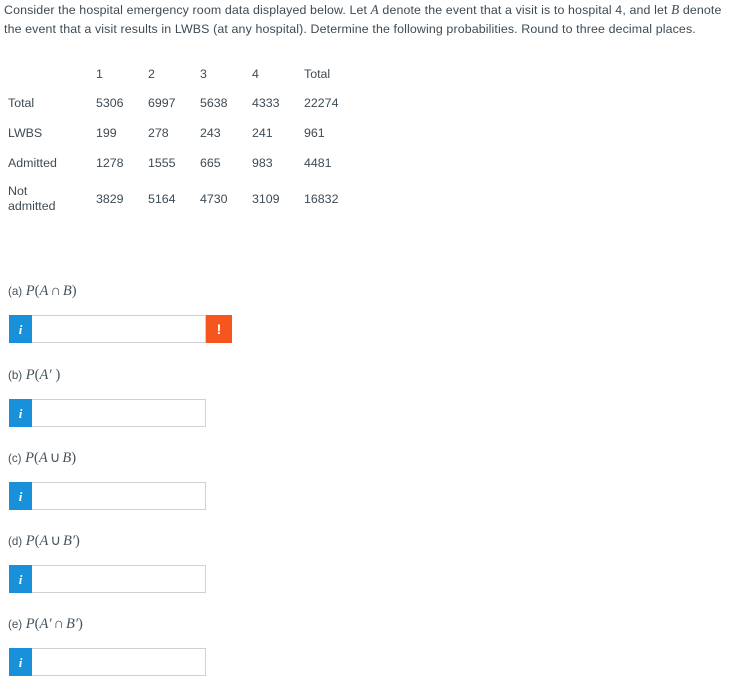 The height and width of the screenshot is (691, 746). What do you see at coordinates (106, 132) in the screenshot?
I see `cell-lwbs-h1: 199` at bounding box center [106, 132].